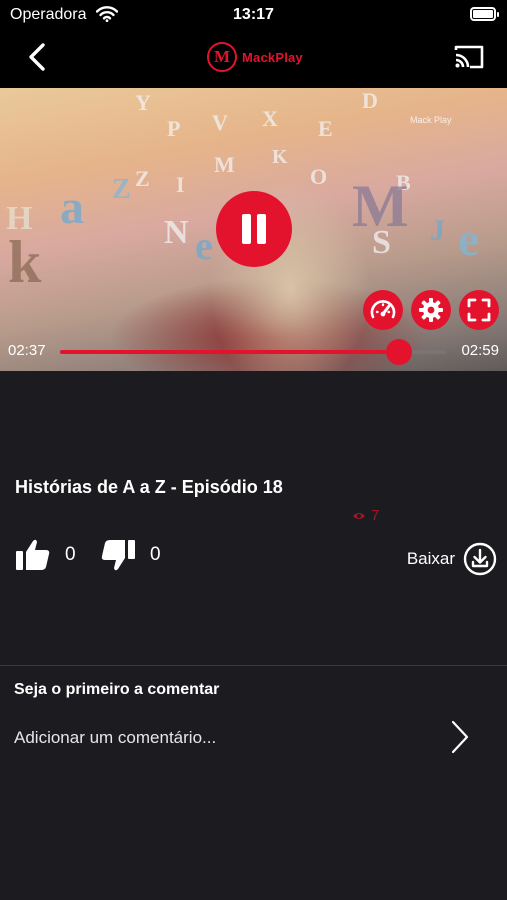 This screenshot has height=900, width=507. I want to click on video-scene-letter: Y, so click(143, 102).